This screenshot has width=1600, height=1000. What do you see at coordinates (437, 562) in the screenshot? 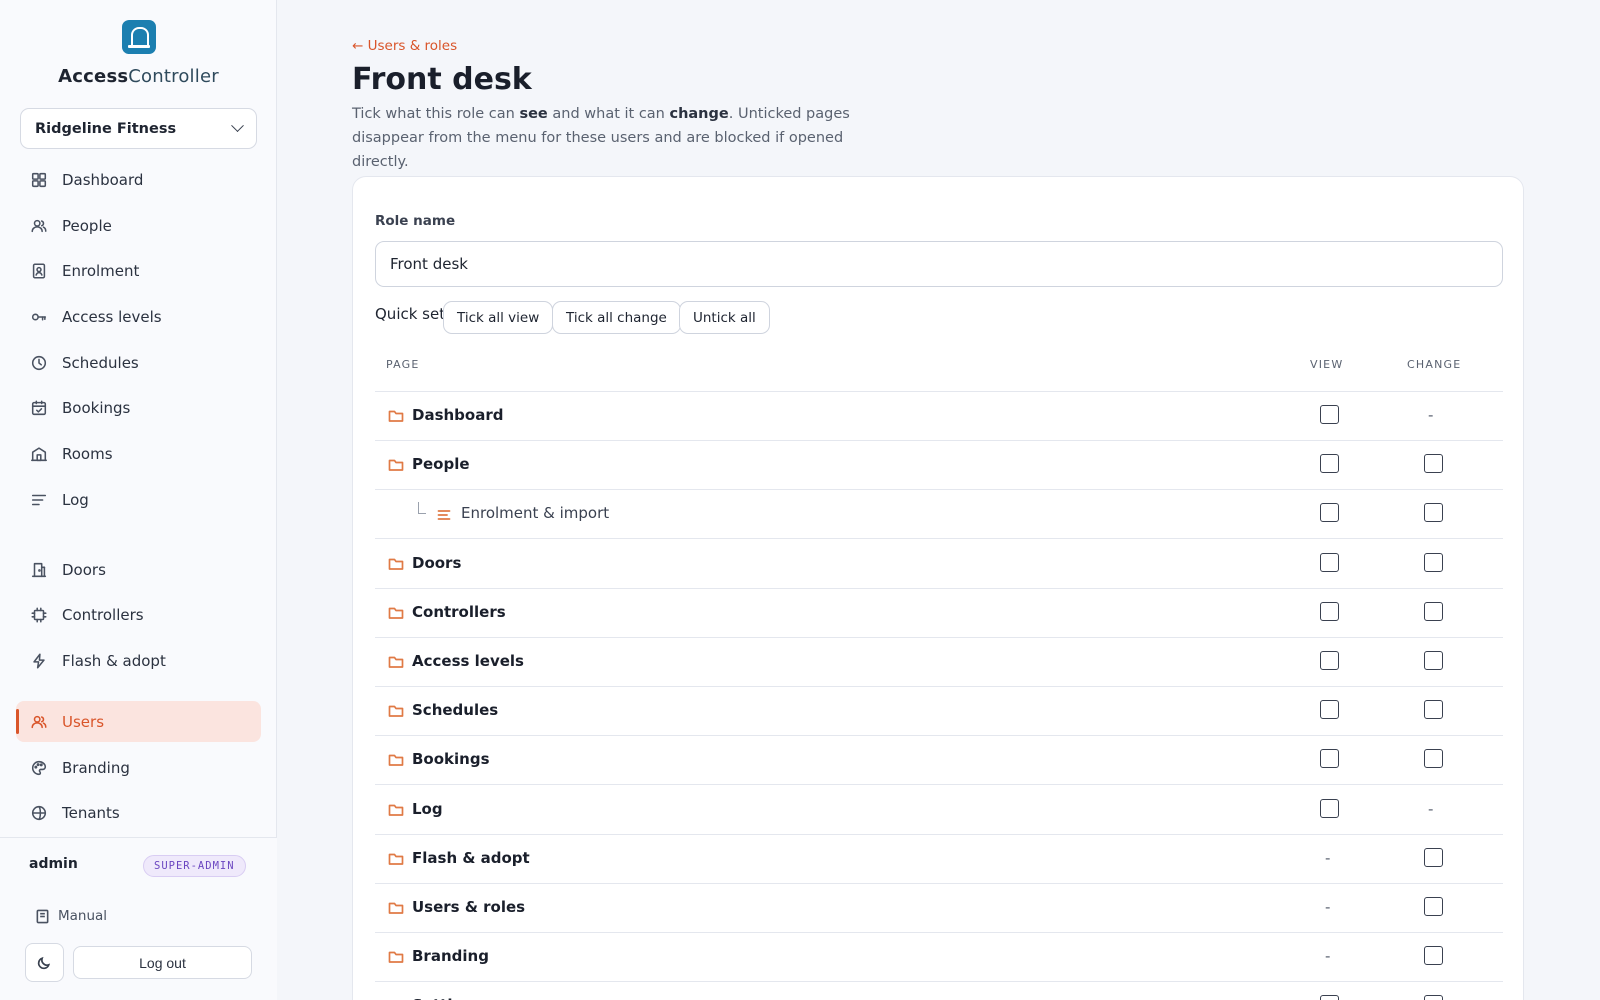
I see `page-name: Doors` at bounding box center [437, 562].